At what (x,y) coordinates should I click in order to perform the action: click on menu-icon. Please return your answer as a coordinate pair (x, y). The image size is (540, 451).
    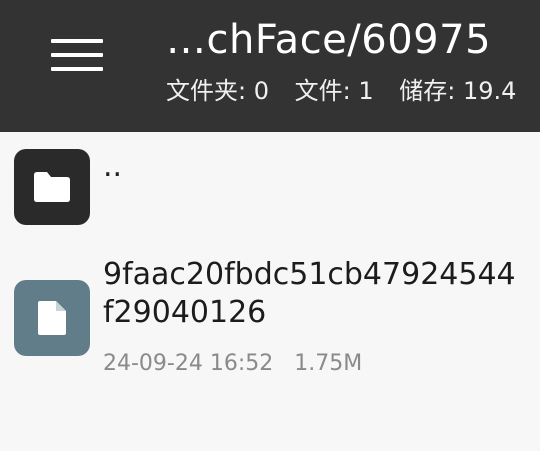
    Looking at the image, I should click on (77, 55).